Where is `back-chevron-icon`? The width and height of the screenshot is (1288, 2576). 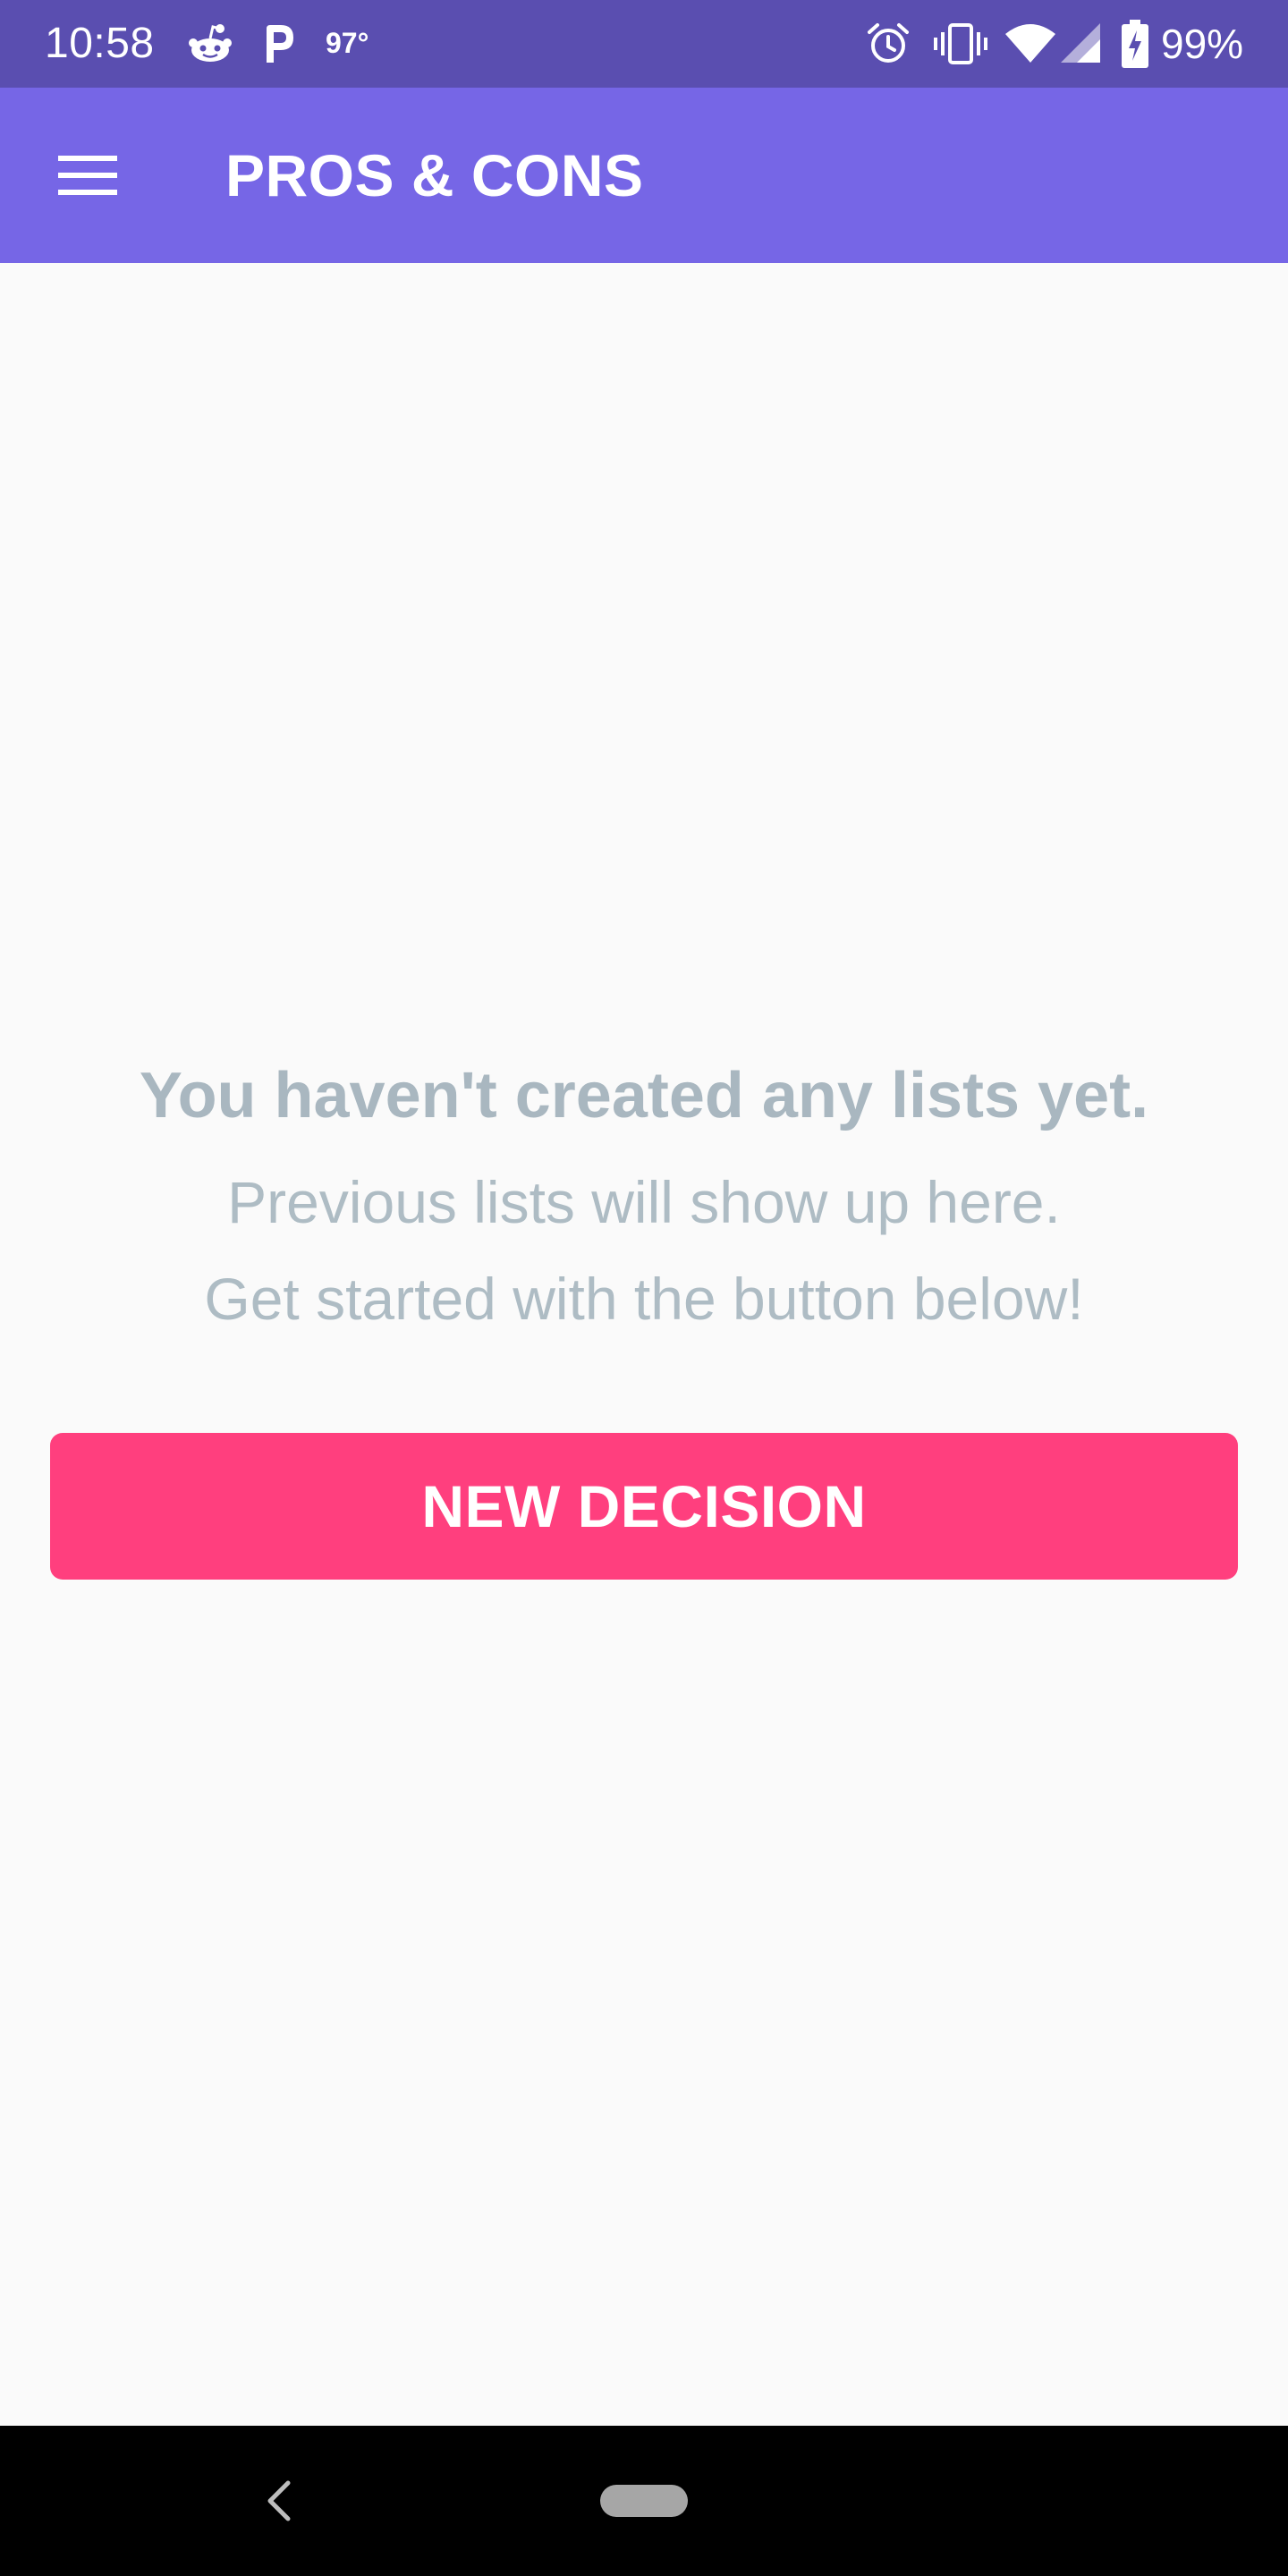 back-chevron-icon is located at coordinates (279, 2501).